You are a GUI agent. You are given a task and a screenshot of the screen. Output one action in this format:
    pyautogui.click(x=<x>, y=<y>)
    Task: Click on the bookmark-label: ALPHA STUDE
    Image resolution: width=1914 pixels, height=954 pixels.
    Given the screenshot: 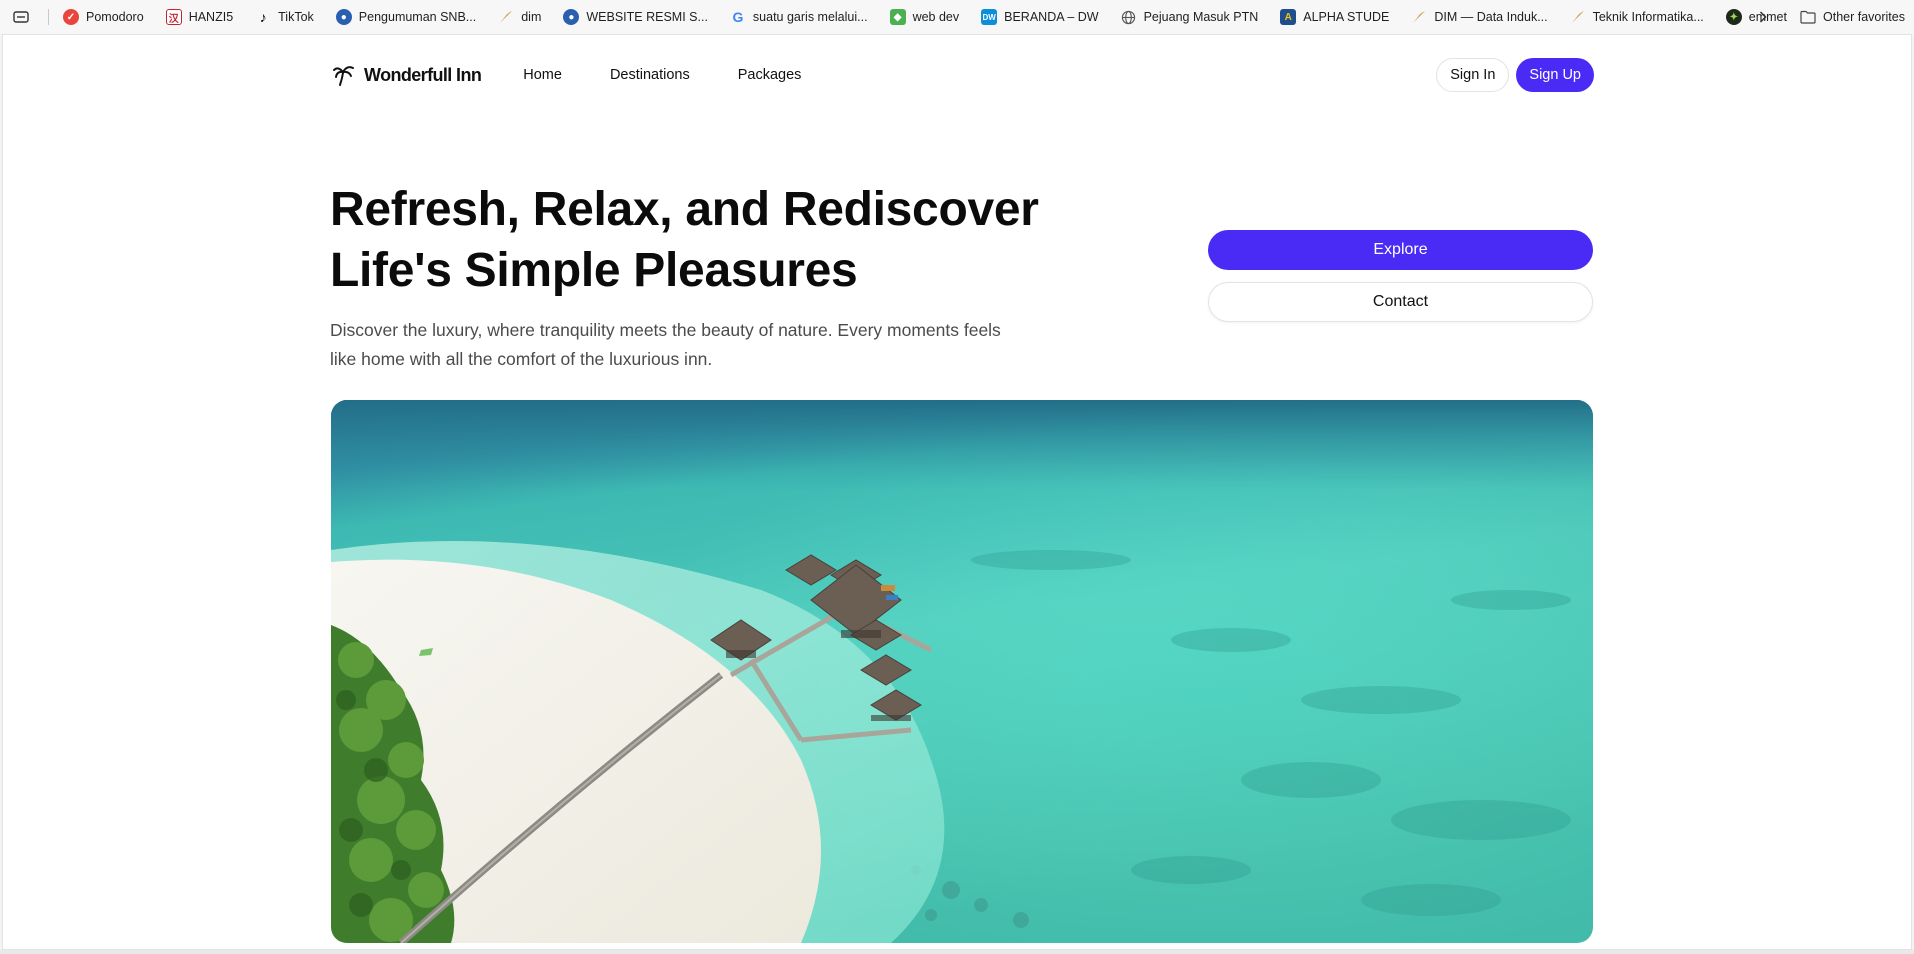 What is the action you would take?
    pyautogui.click(x=1346, y=17)
    